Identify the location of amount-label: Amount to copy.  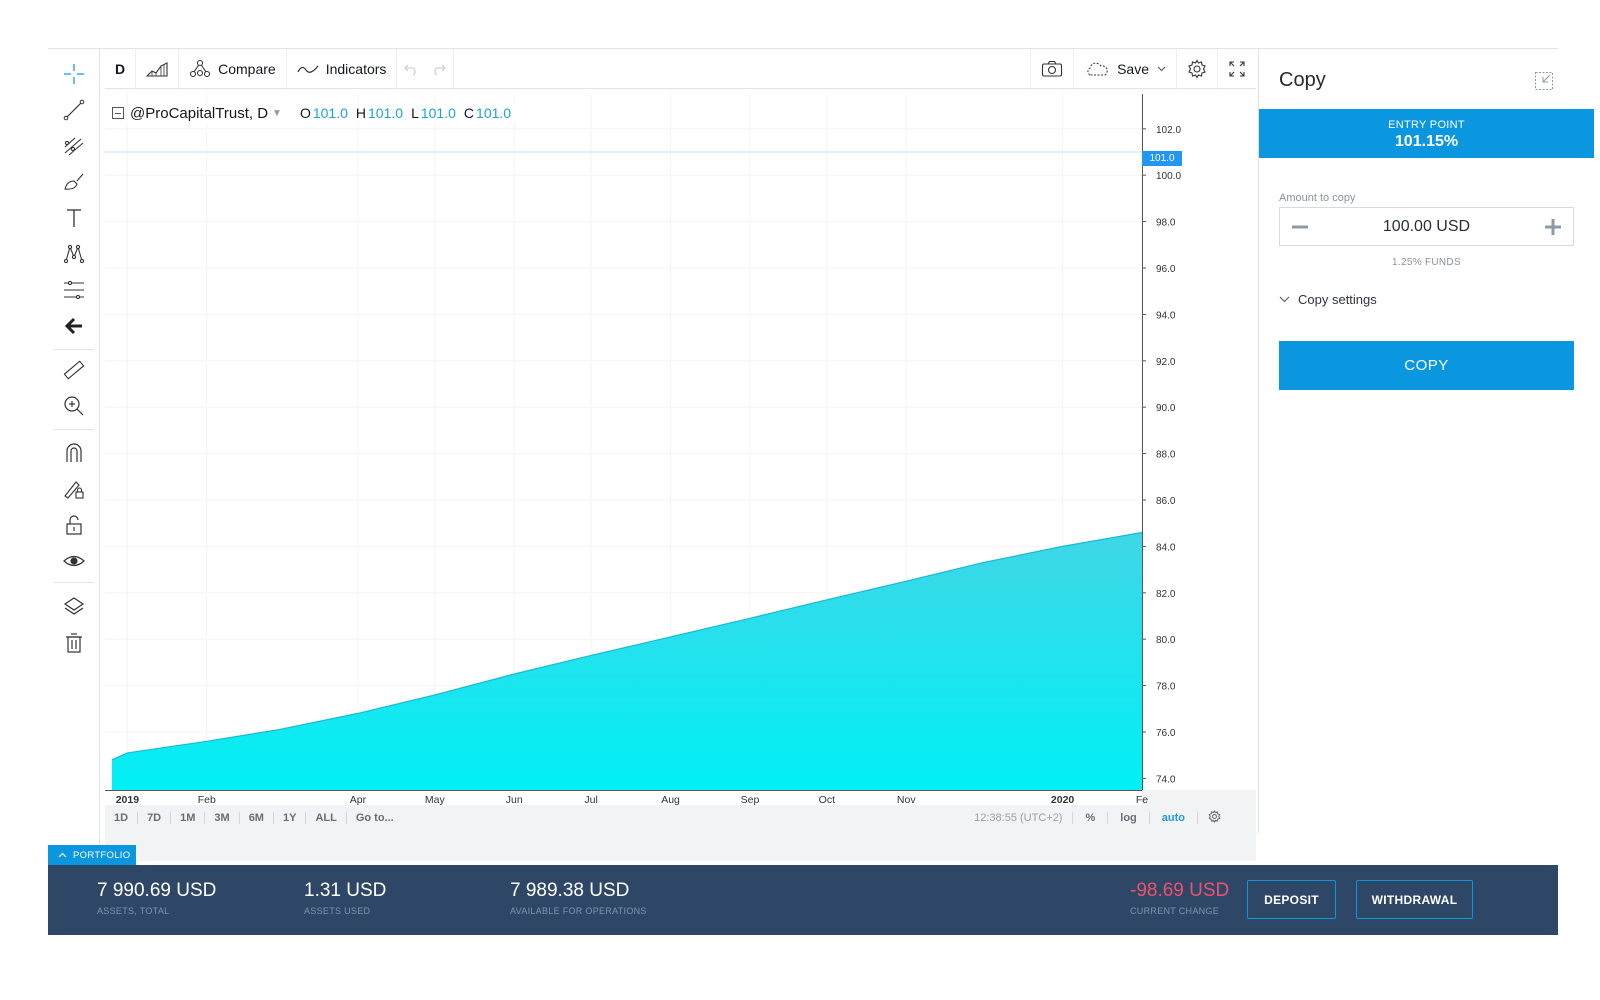
(1317, 198).